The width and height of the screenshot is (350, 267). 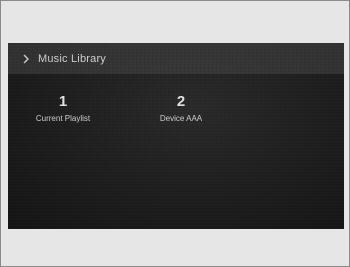 What do you see at coordinates (176, 58) in the screenshot?
I see `breadcrumb-header: Music Library` at bounding box center [176, 58].